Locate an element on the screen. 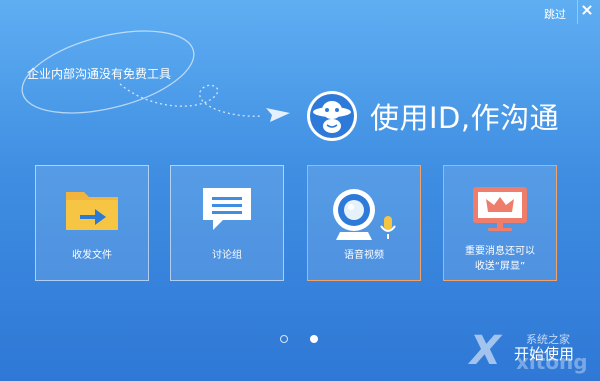 The width and height of the screenshot is (600, 381). crown-monitor-icon is located at coordinates (500, 209).